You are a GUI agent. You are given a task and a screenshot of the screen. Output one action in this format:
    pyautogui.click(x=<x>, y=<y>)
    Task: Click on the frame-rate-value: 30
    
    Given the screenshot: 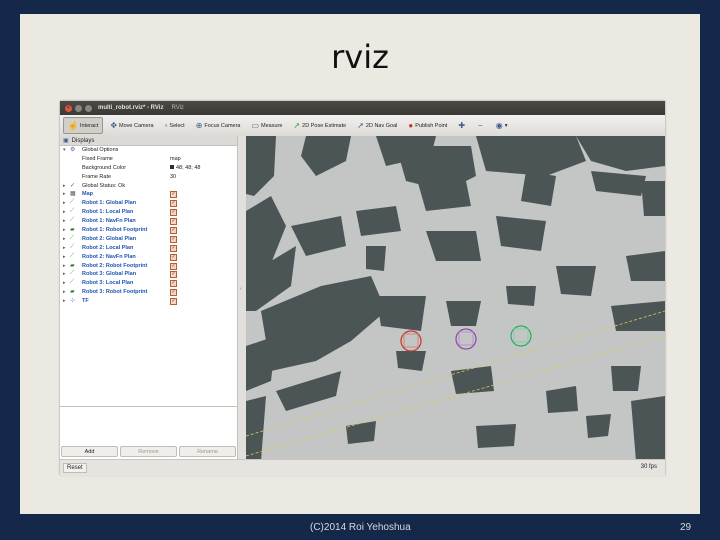 What is the action you would take?
    pyautogui.click(x=173, y=177)
    